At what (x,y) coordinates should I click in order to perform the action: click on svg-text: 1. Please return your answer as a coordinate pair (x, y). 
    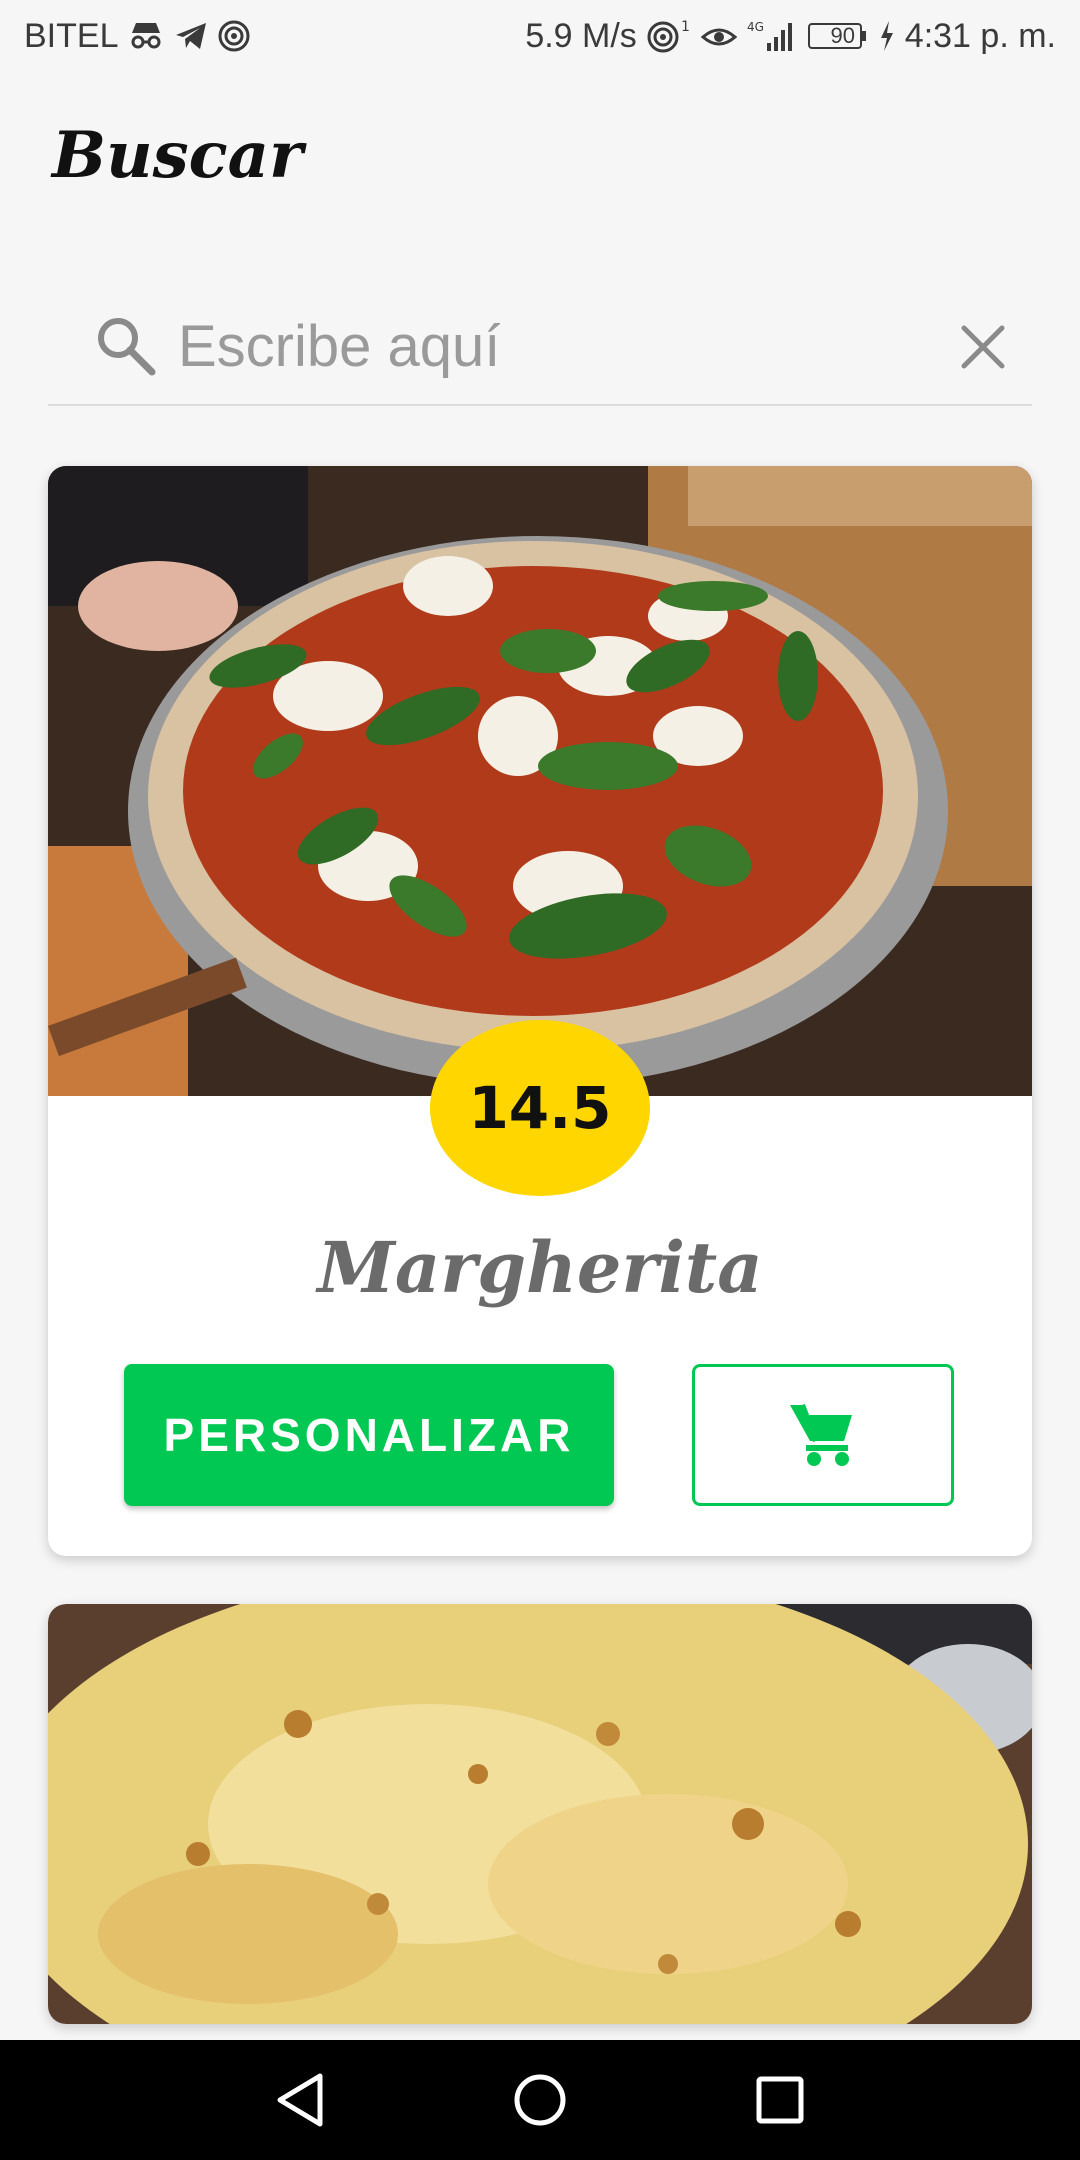
    Looking at the image, I should click on (685, 27).